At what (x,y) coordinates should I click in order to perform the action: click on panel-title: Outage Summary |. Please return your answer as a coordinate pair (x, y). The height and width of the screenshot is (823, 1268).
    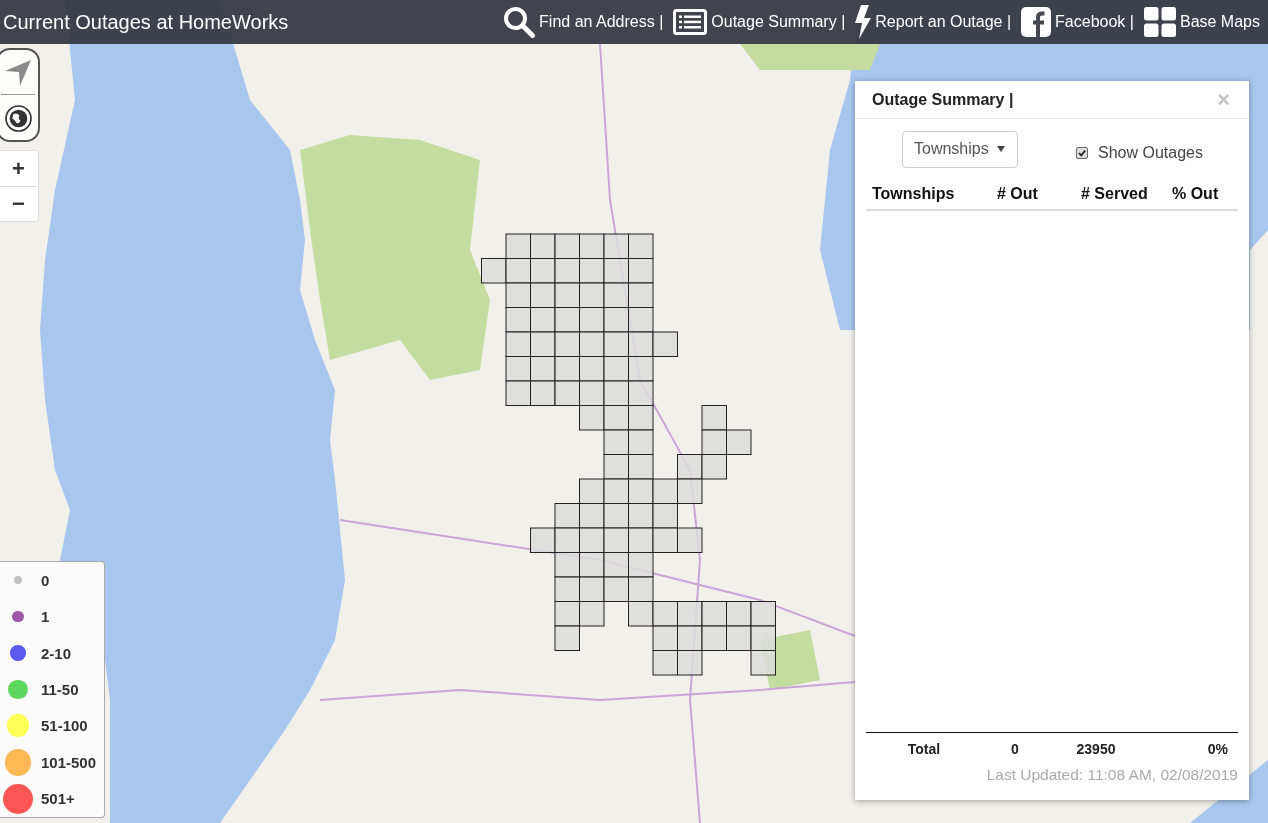
    Looking at the image, I should click on (943, 99).